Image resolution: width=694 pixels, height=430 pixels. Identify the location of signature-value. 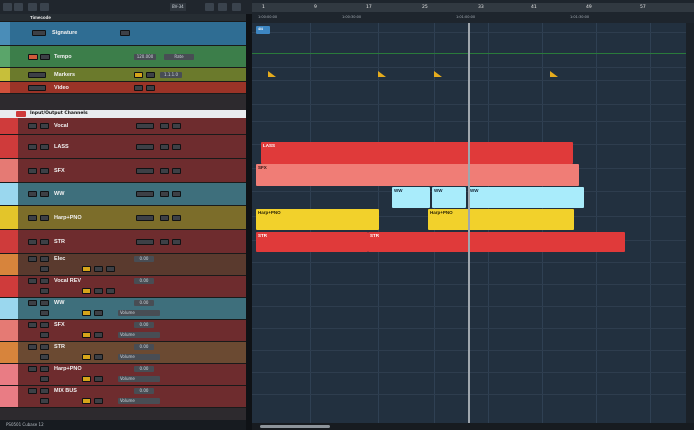
(125, 33).